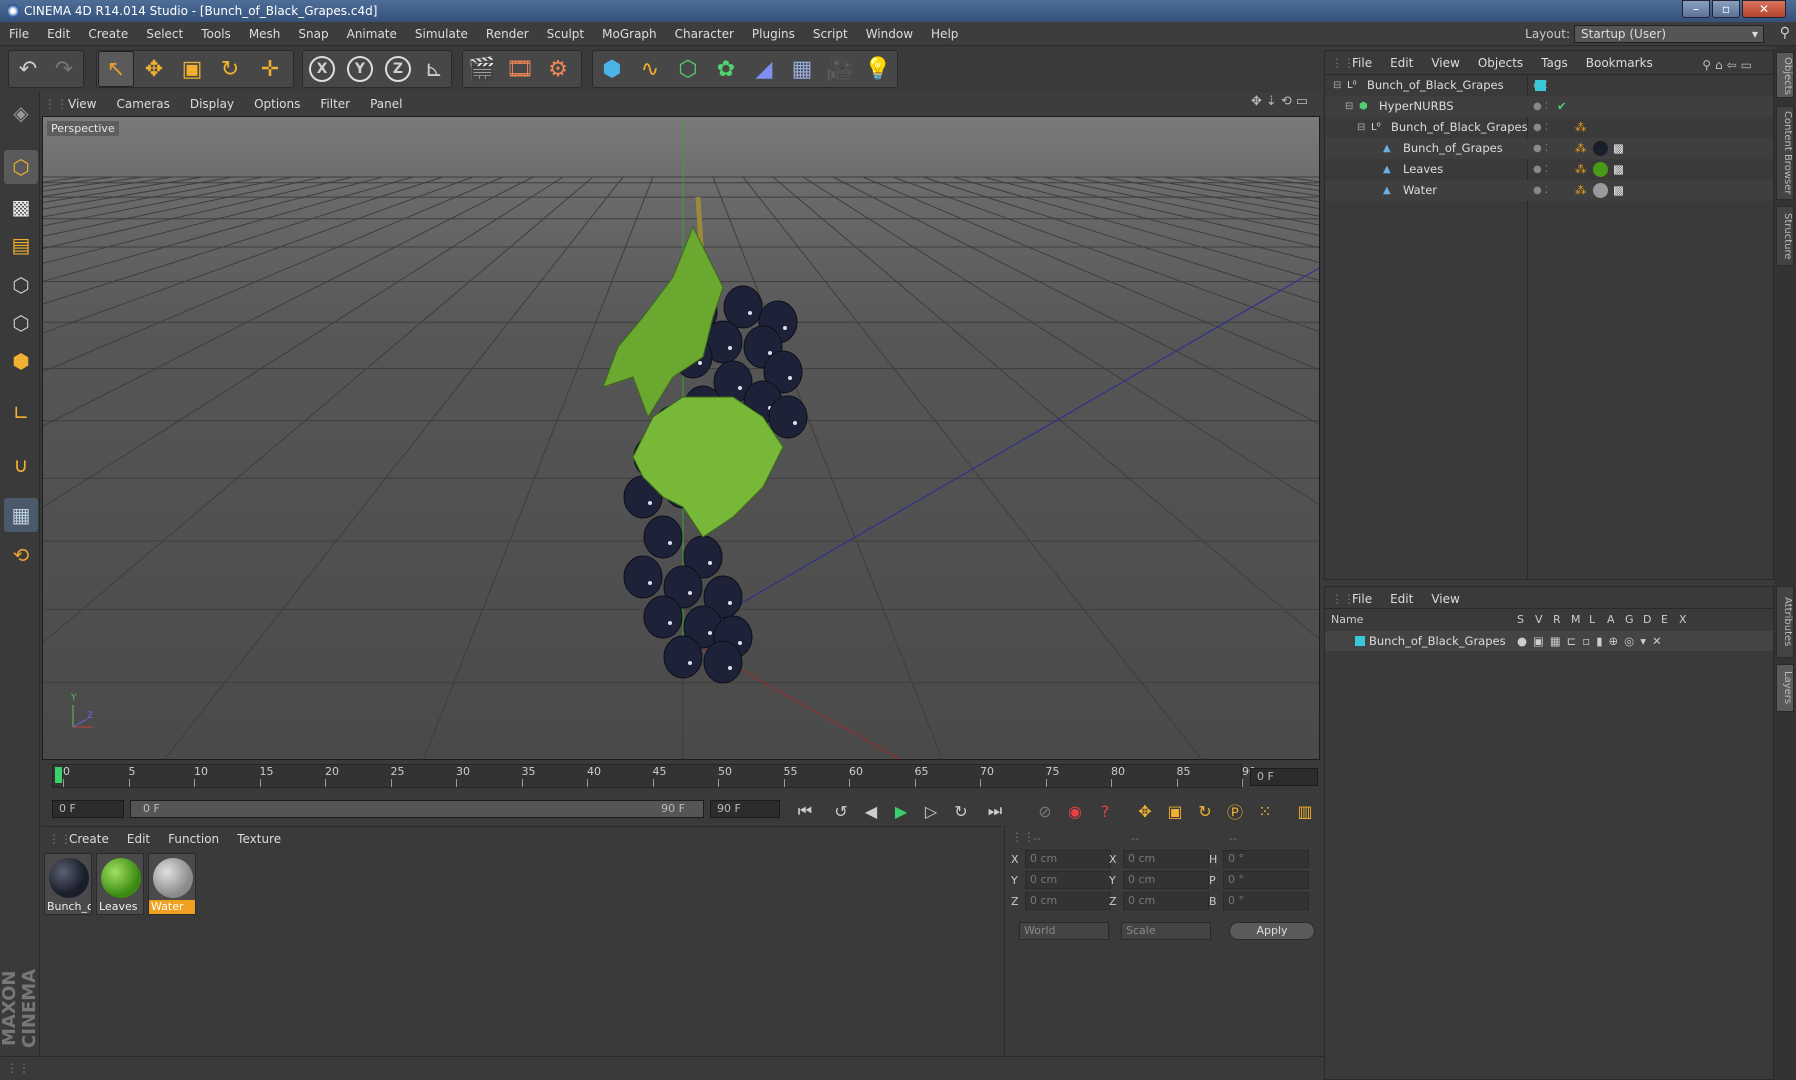 The image size is (1796, 1080). Describe the element at coordinates (68, 884) in the screenshot. I see `material-bunch-of: Bunch_of` at that location.